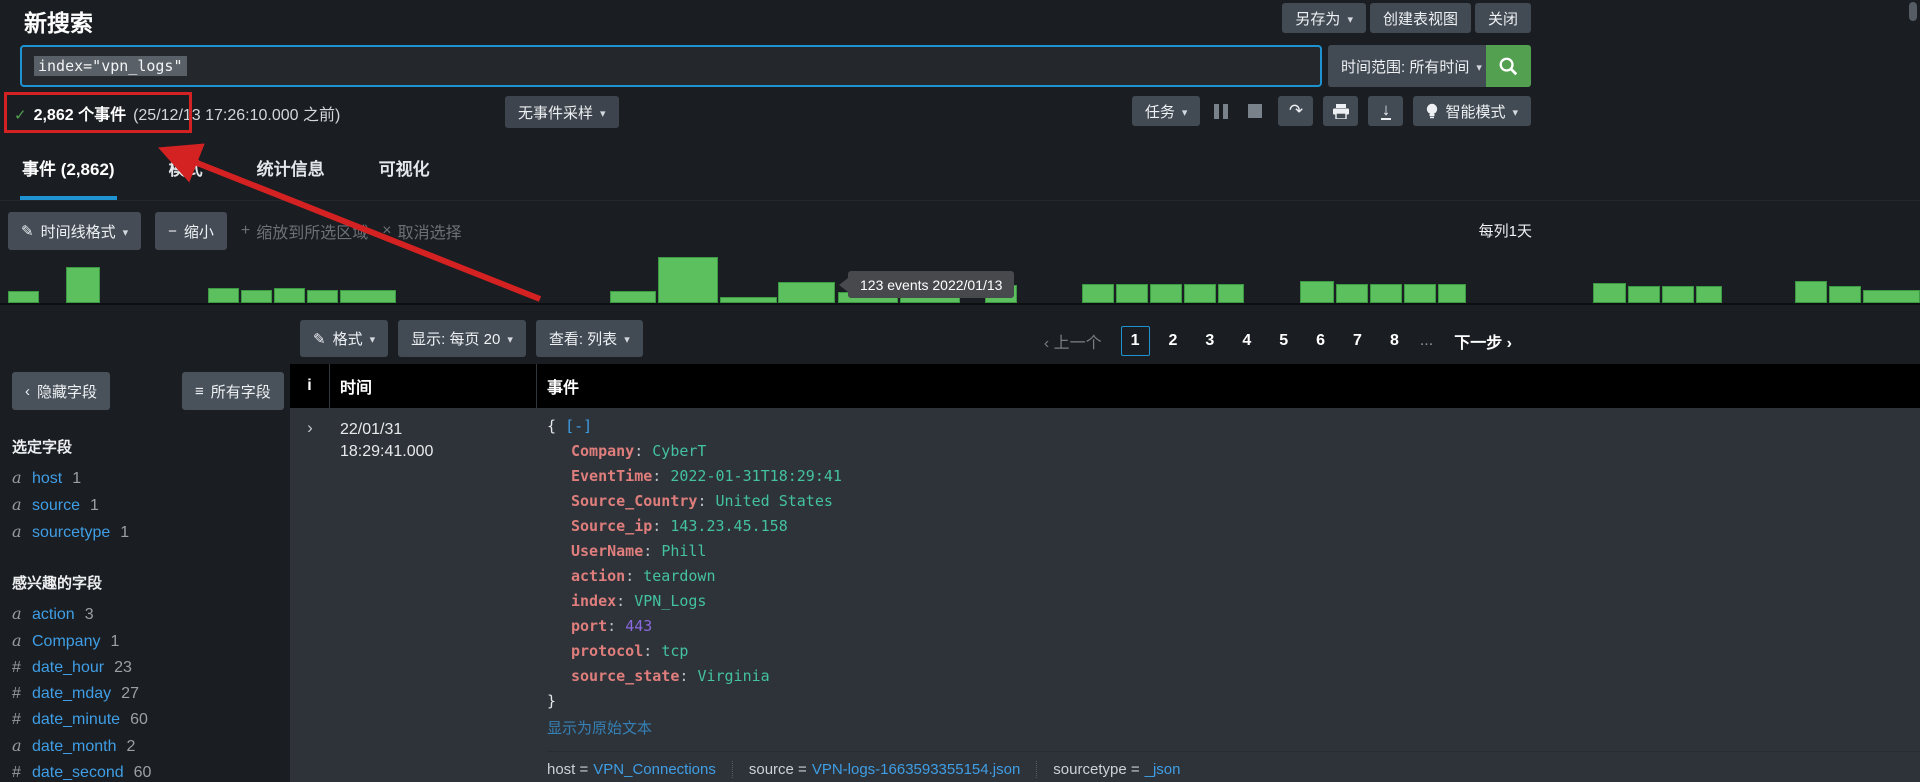 This screenshot has width=1920, height=782. What do you see at coordinates (1255, 111) in the screenshot?
I see `stop-icon` at bounding box center [1255, 111].